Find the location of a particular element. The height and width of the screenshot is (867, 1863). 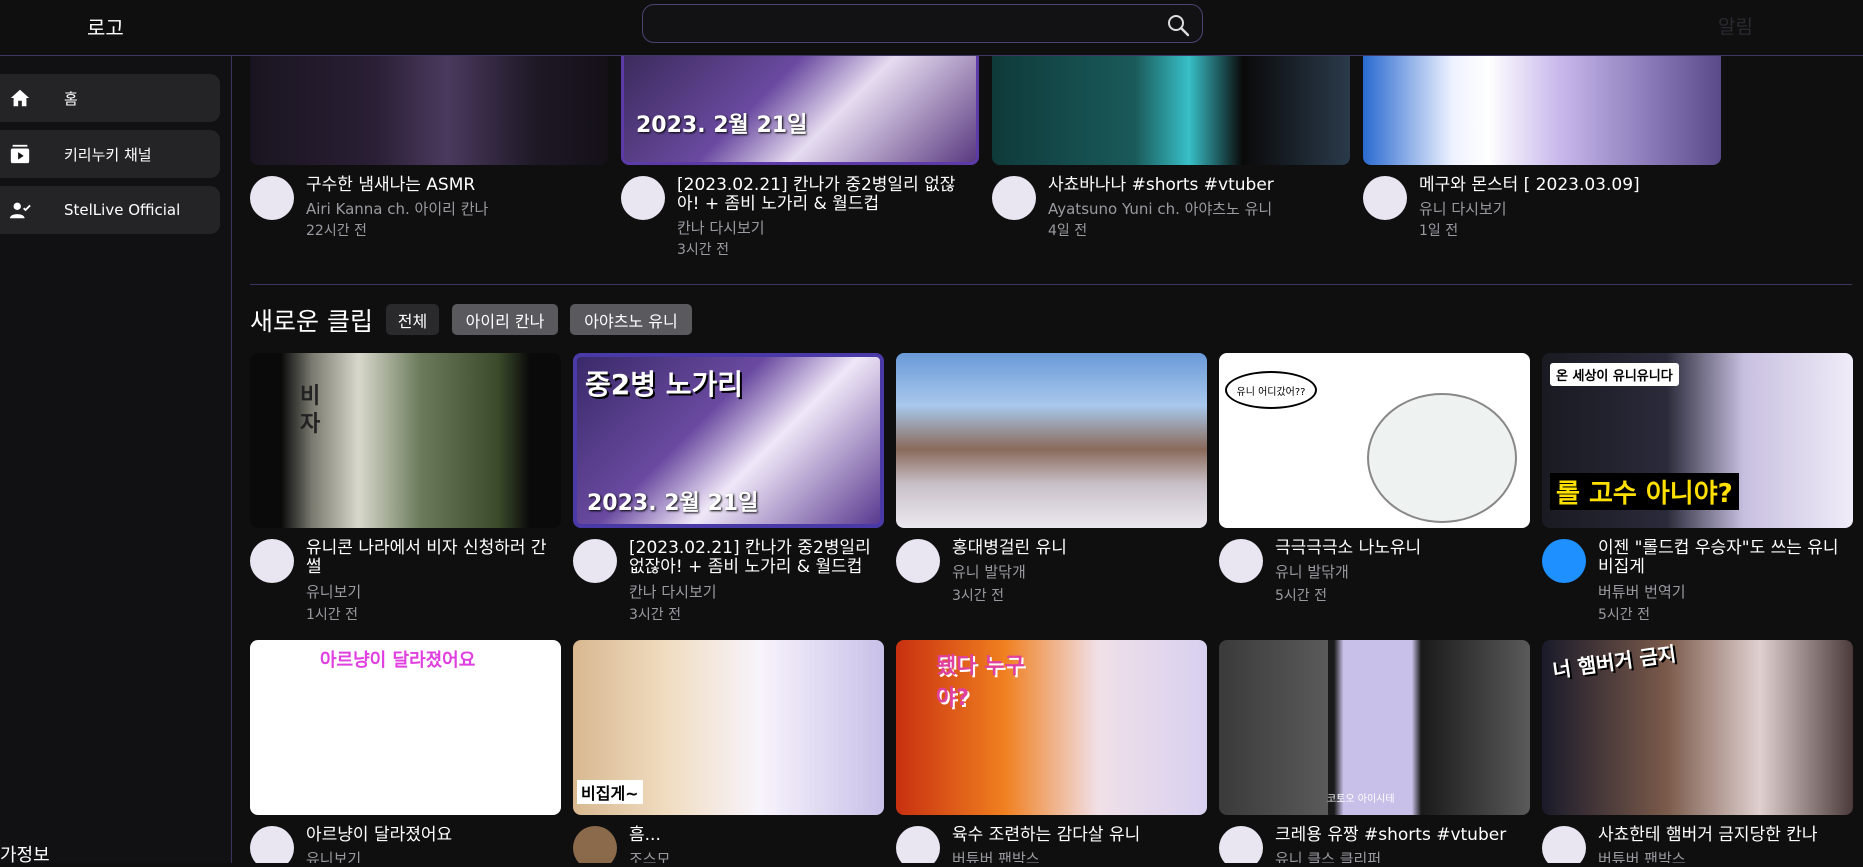

video-time: 22시간 전 is located at coordinates (336, 231).